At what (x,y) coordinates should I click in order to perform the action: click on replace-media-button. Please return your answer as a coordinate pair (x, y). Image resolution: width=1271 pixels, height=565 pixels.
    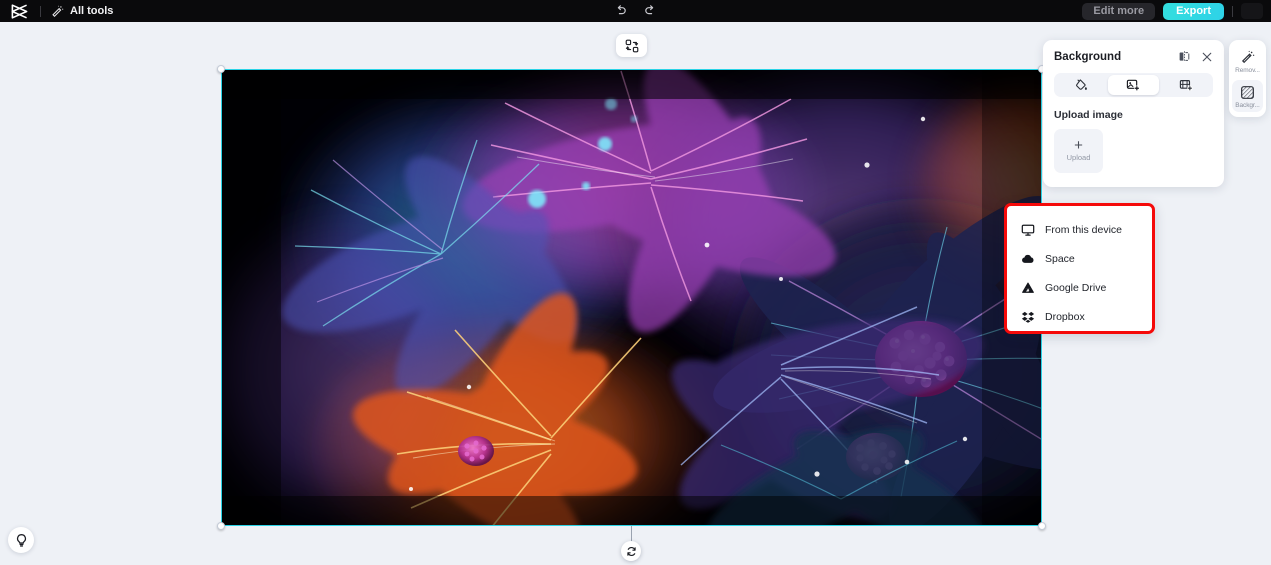
    Looking at the image, I should click on (631, 45).